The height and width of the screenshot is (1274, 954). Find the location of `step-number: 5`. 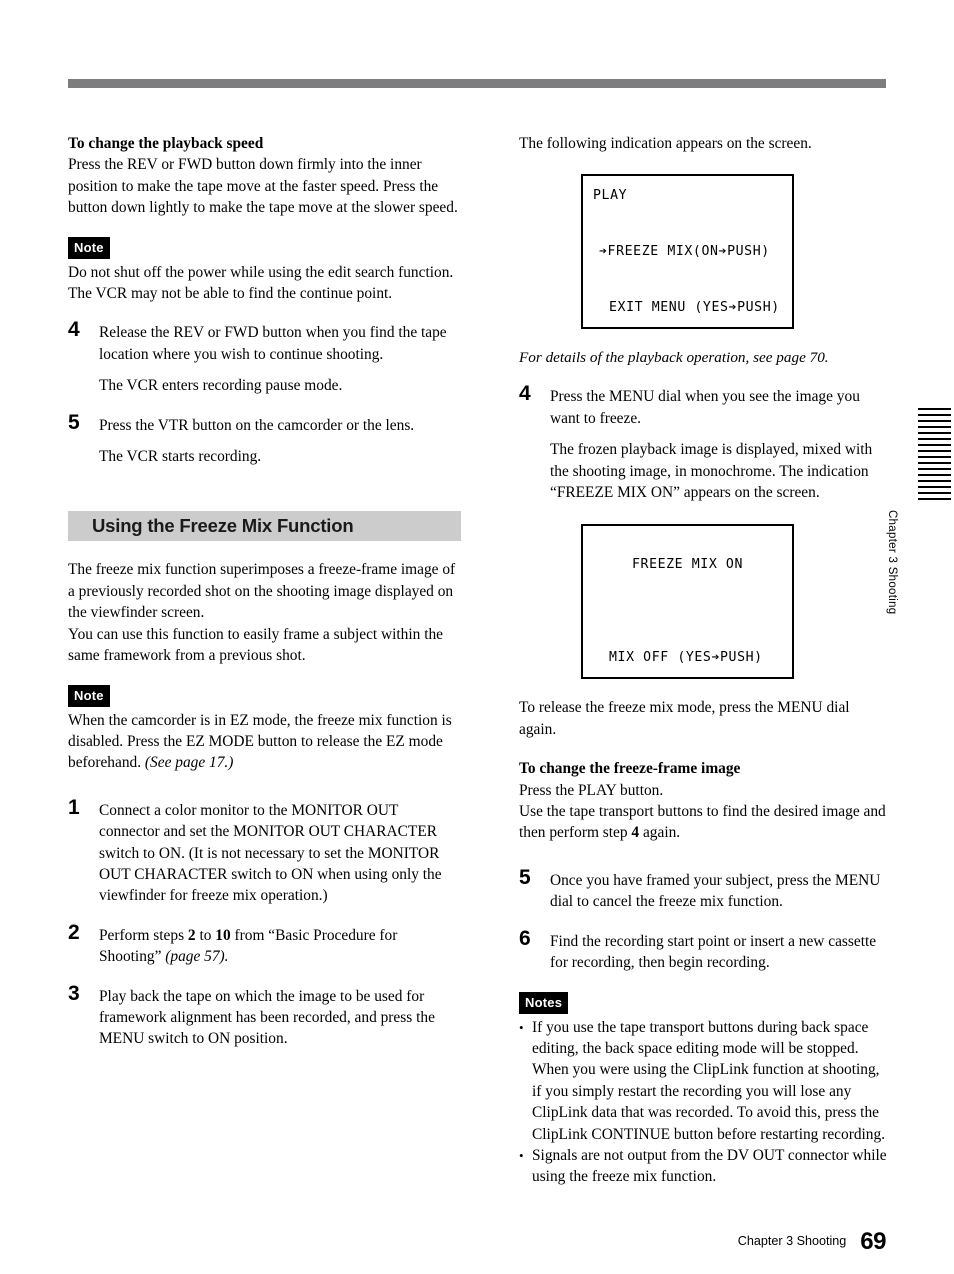

step-number: 5 is located at coordinates (525, 877).